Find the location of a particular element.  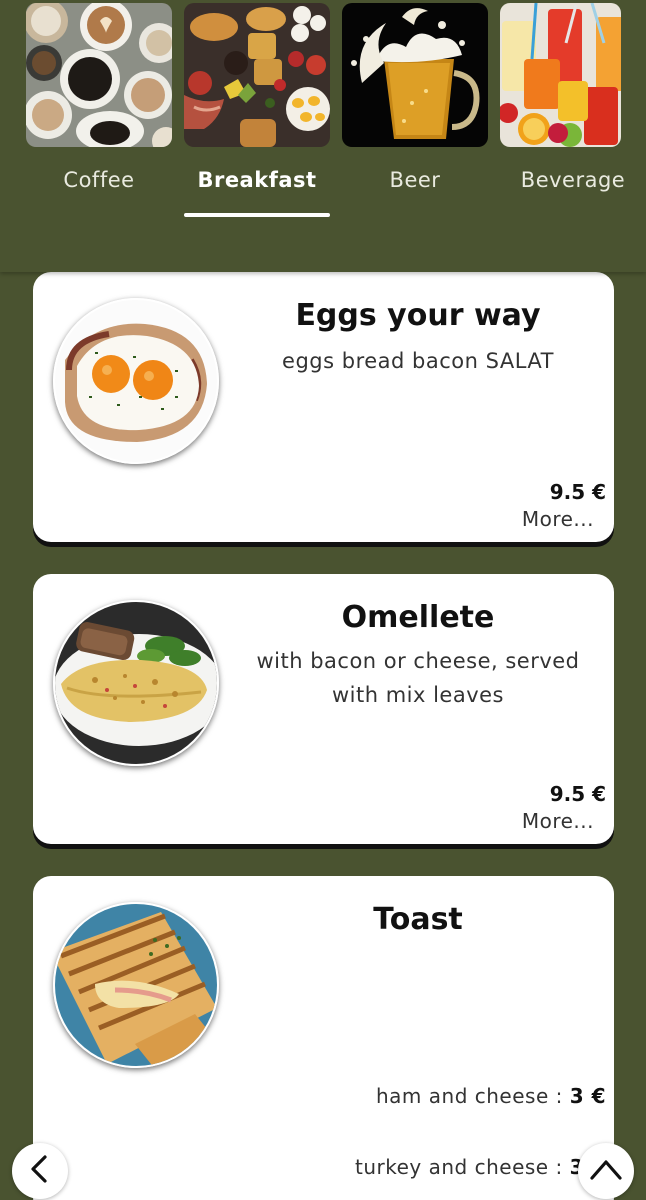

dish-title: Toast is located at coordinates (418, 919).